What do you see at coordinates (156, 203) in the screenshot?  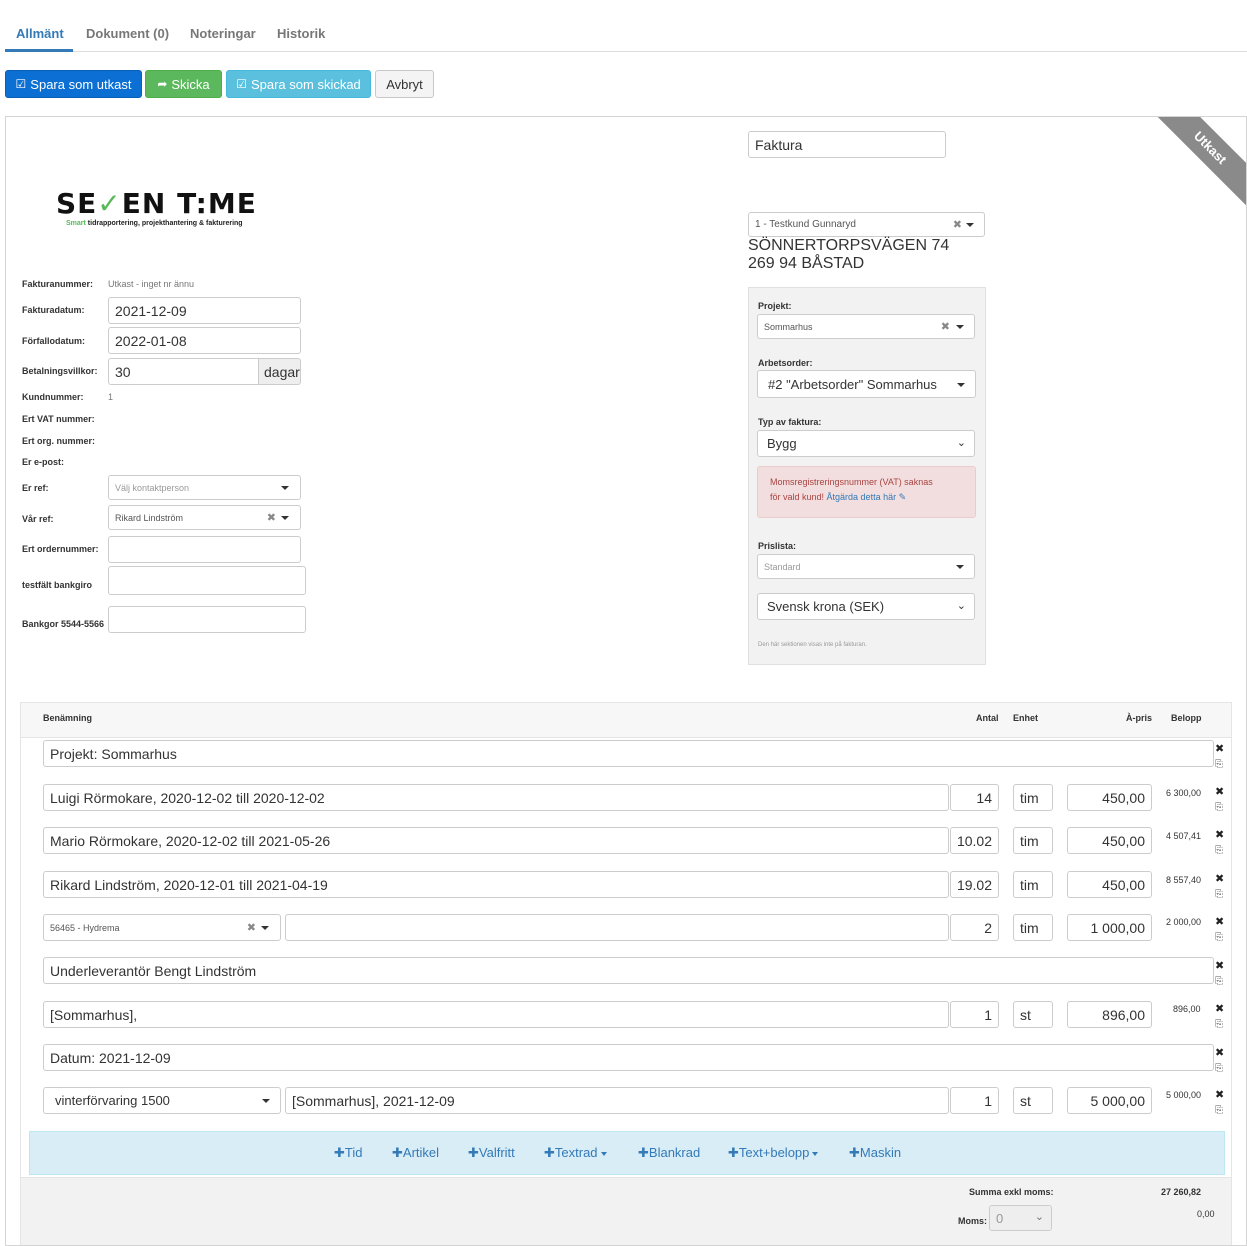 I see `company-logo: SE✓EN T:ME` at bounding box center [156, 203].